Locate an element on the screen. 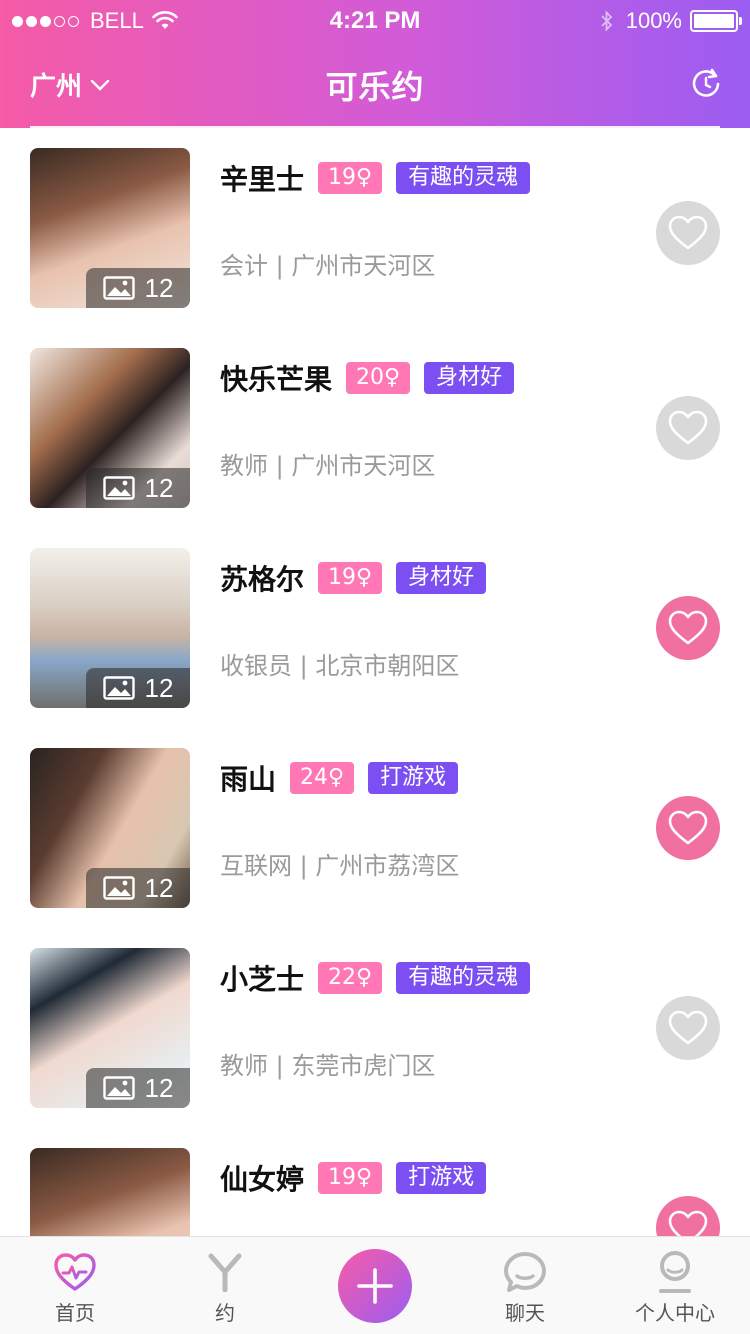 The image size is (750, 1334). profile-info: 收银员 | 北京市朝阳区 is located at coordinates (340, 666).